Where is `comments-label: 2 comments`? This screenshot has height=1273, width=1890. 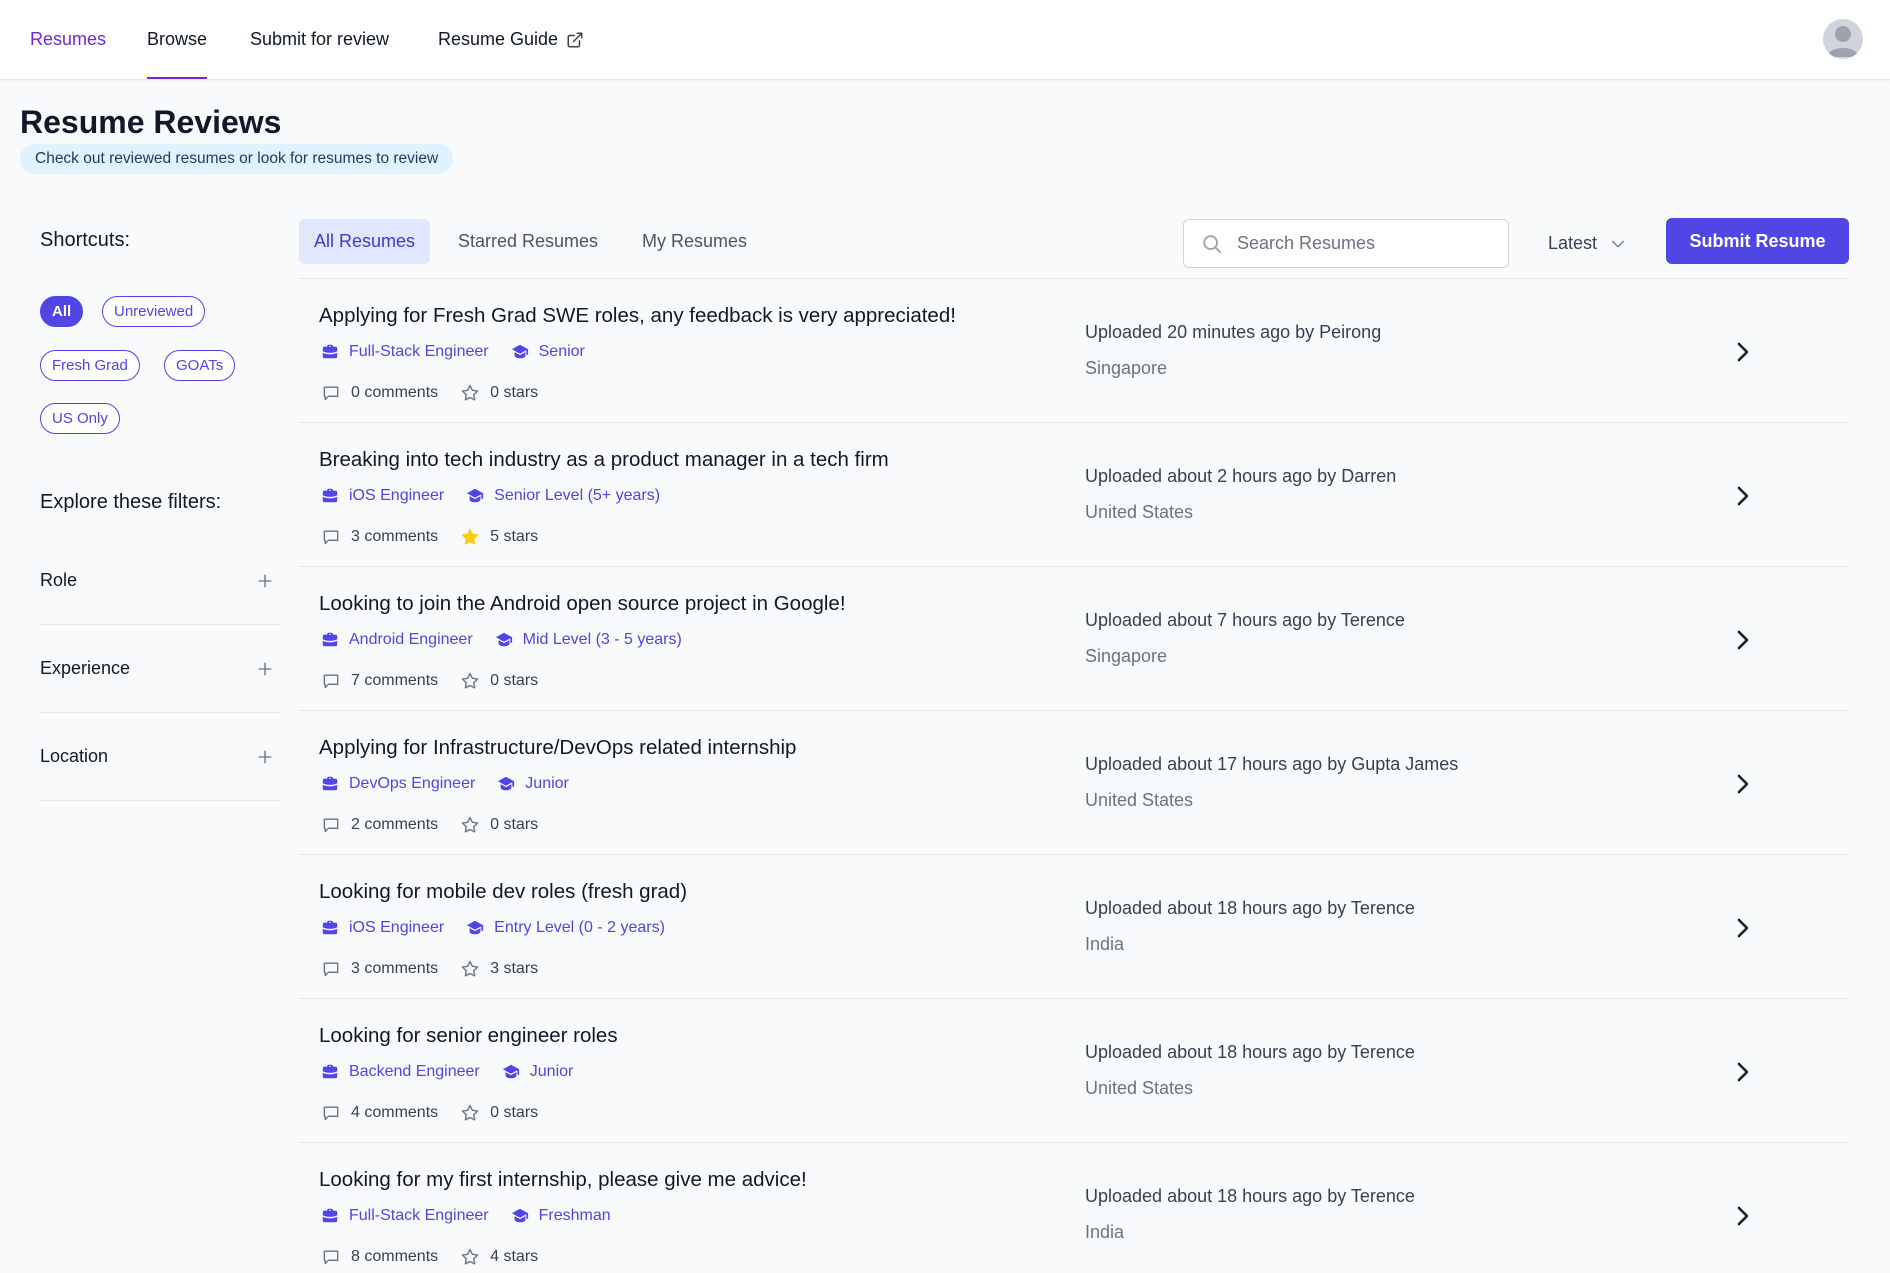
comments-label: 2 comments is located at coordinates (395, 824).